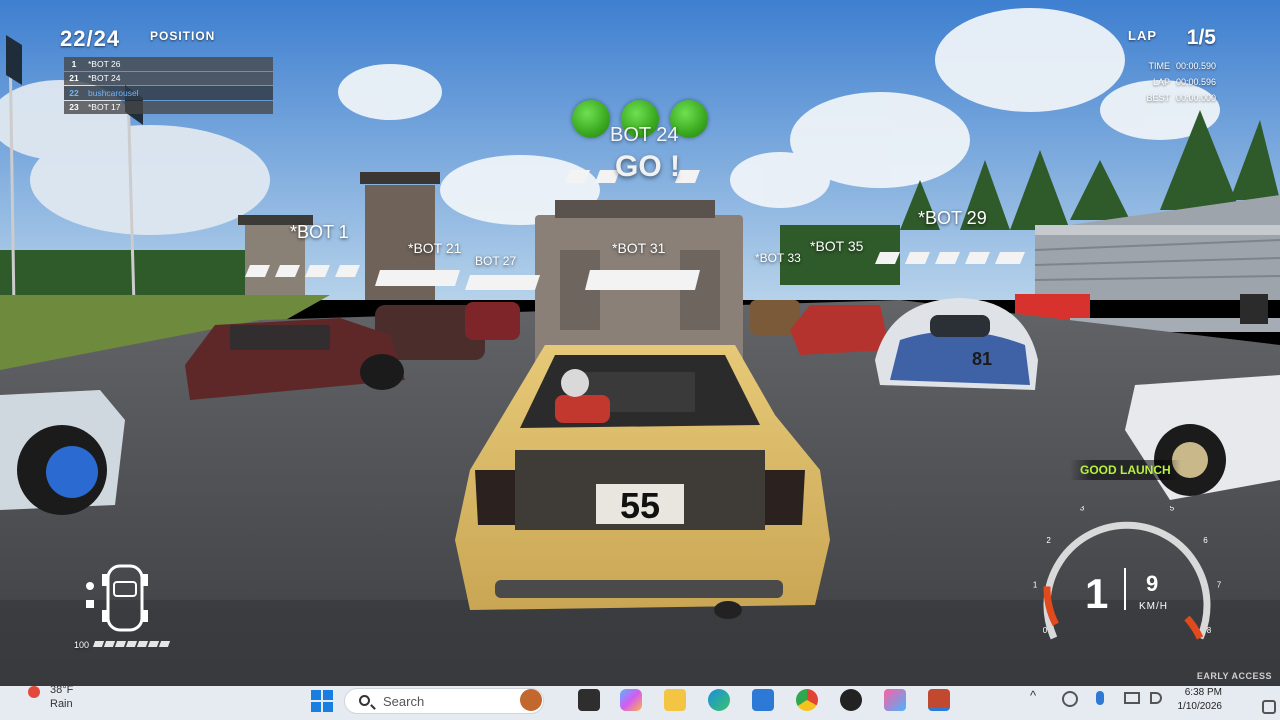 The height and width of the screenshot is (720, 1280). I want to click on rpm-gauge: 012345678, so click(1127, 573).